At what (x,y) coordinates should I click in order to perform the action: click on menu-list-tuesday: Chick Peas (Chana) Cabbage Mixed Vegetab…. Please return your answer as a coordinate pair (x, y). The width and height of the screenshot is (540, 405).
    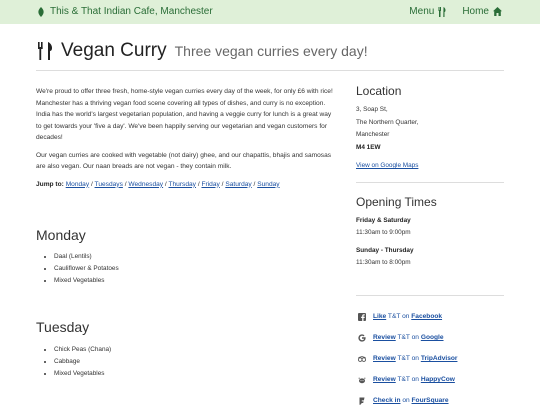
    Looking at the image, I should click on (78, 362).